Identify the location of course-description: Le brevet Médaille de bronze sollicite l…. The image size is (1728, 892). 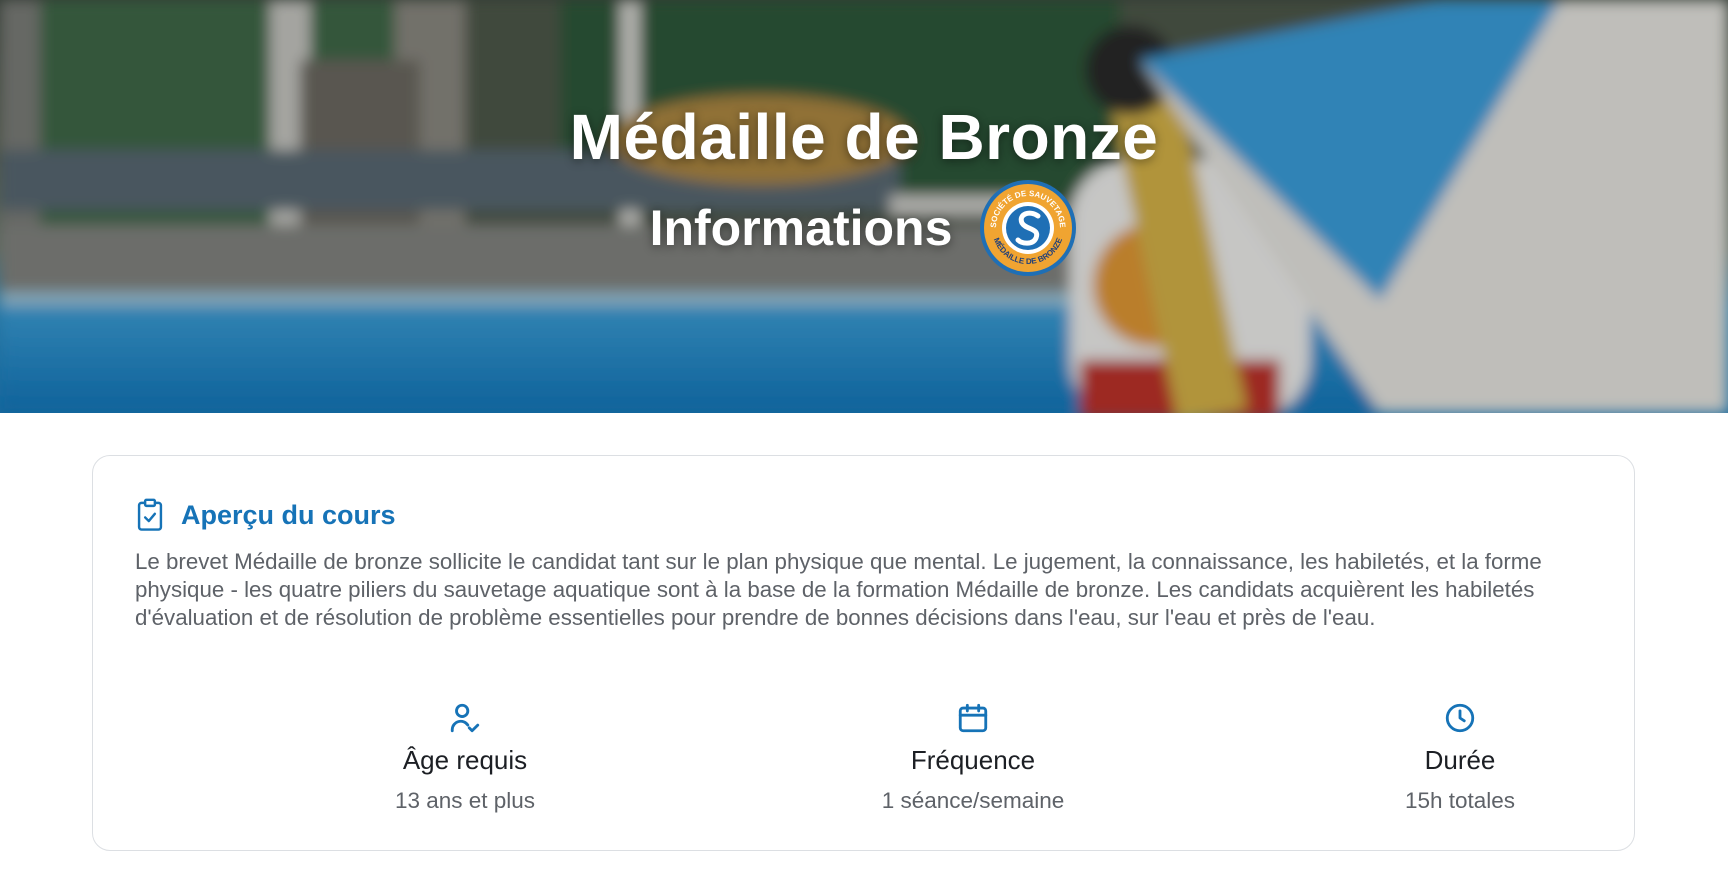
(838, 589).